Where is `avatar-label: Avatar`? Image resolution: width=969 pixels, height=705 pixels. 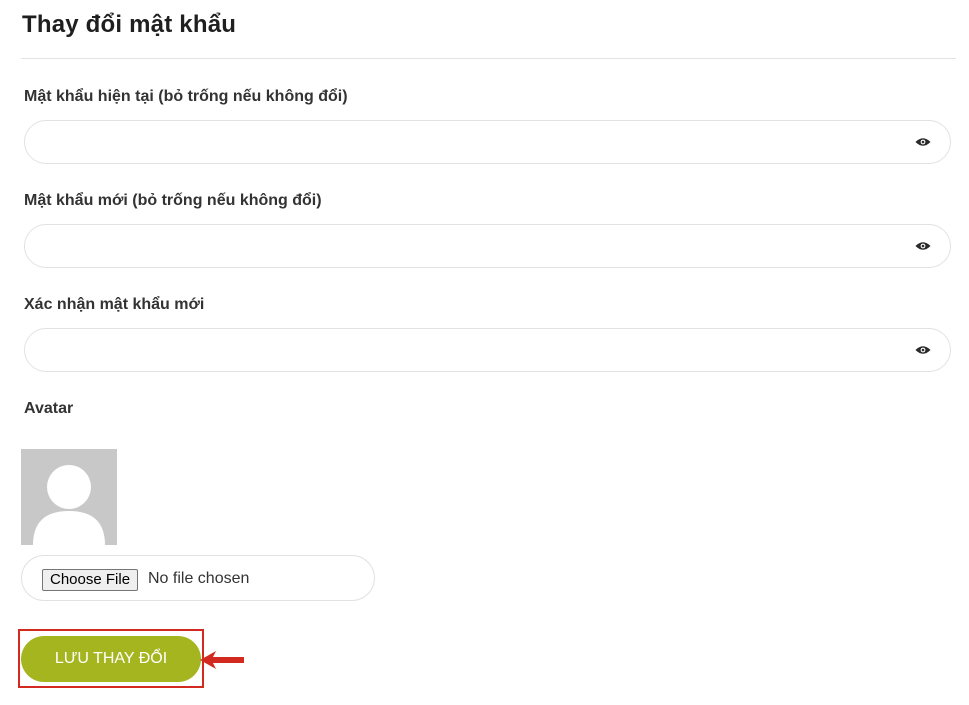 avatar-label: Avatar is located at coordinates (49, 408).